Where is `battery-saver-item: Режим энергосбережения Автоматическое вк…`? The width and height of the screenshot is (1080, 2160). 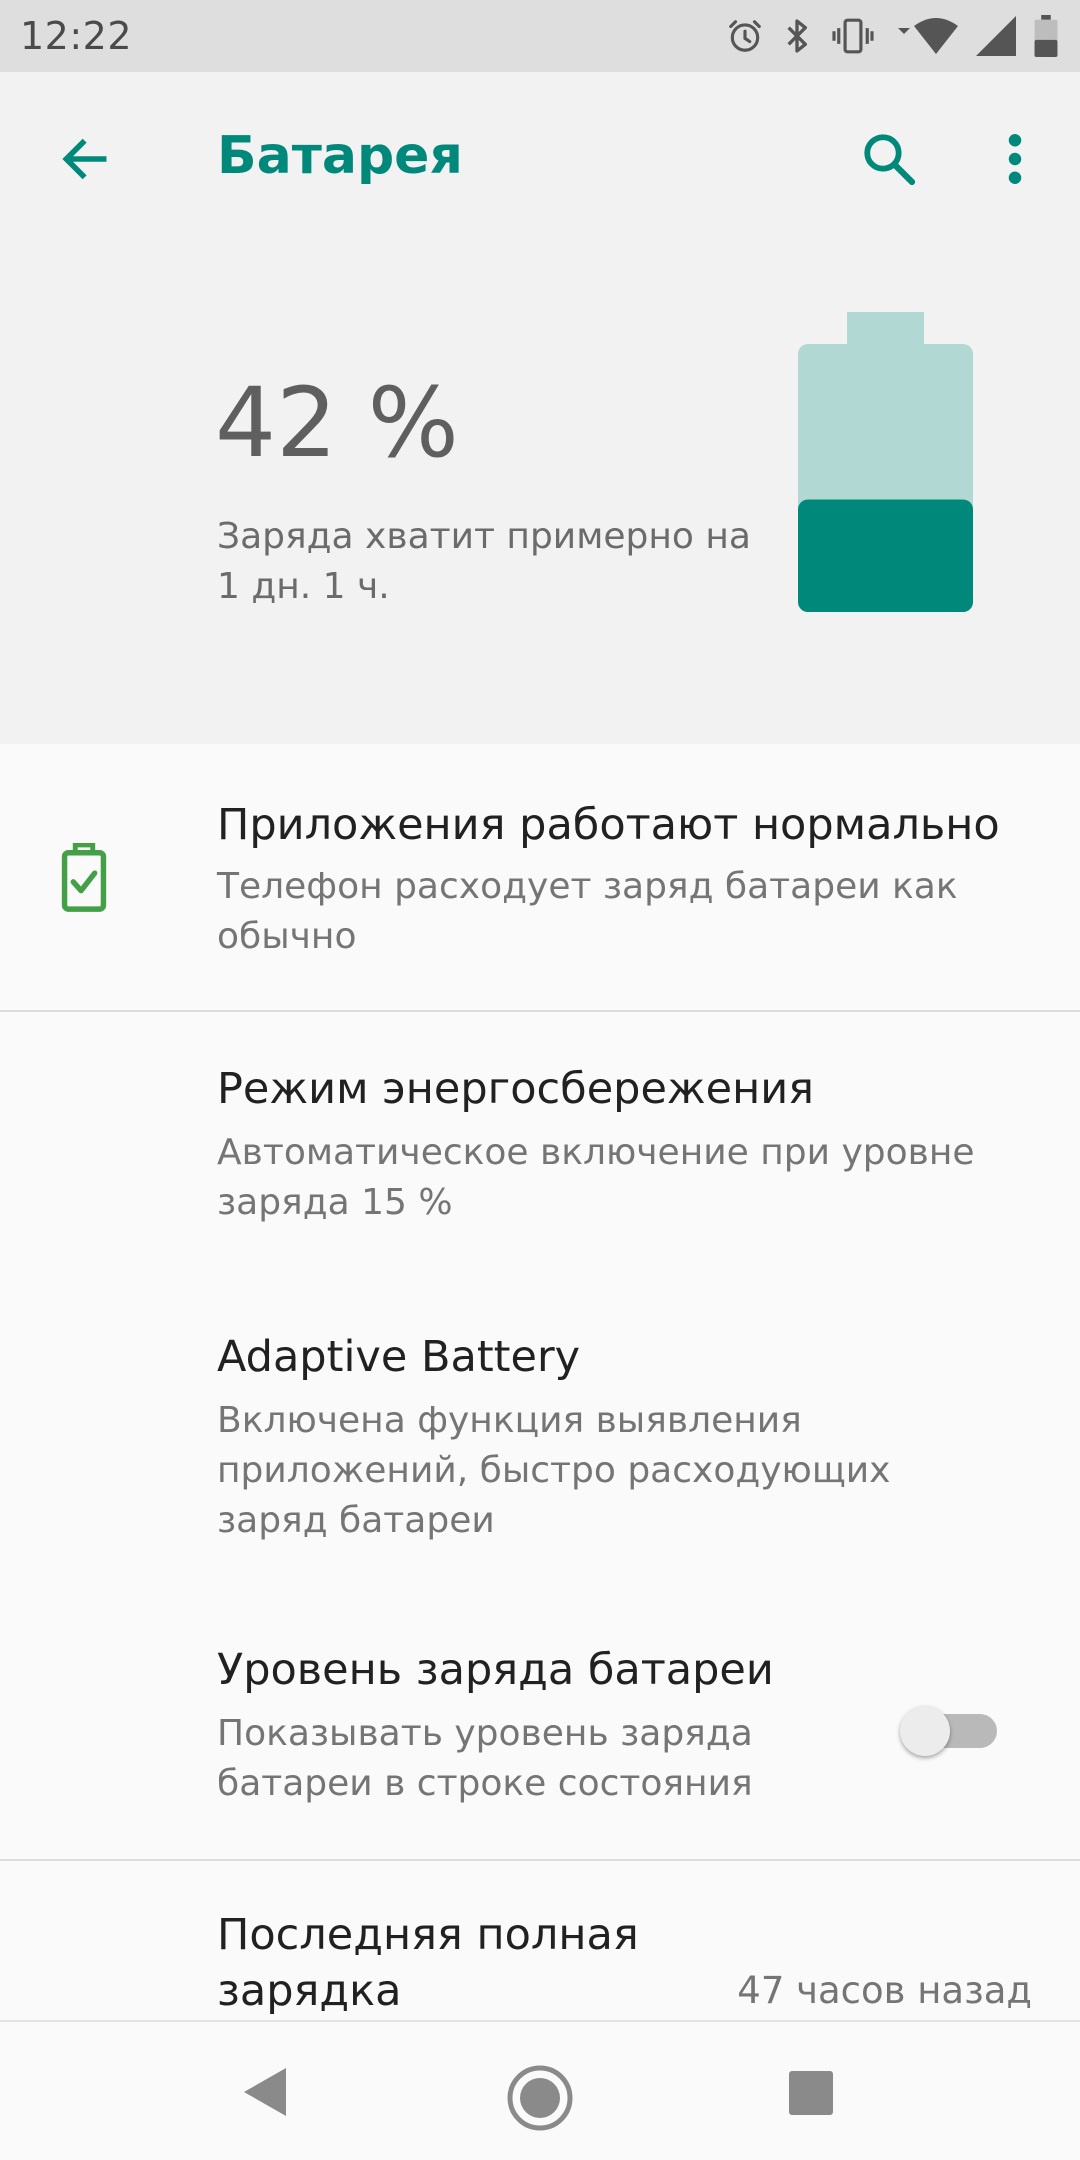
battery-saver-item: Режим энергосбережения Автоматическое вк… is located at coordinates (540, 1144).